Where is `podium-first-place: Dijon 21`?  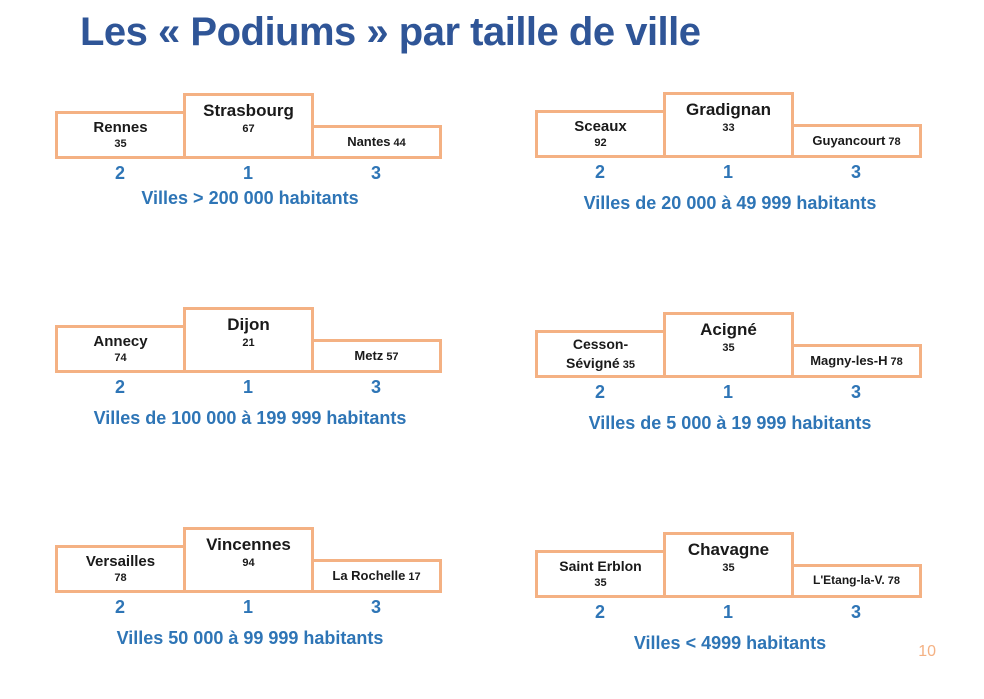 podium-first-place: Dijon 21 is located at coordinates (248, 340).